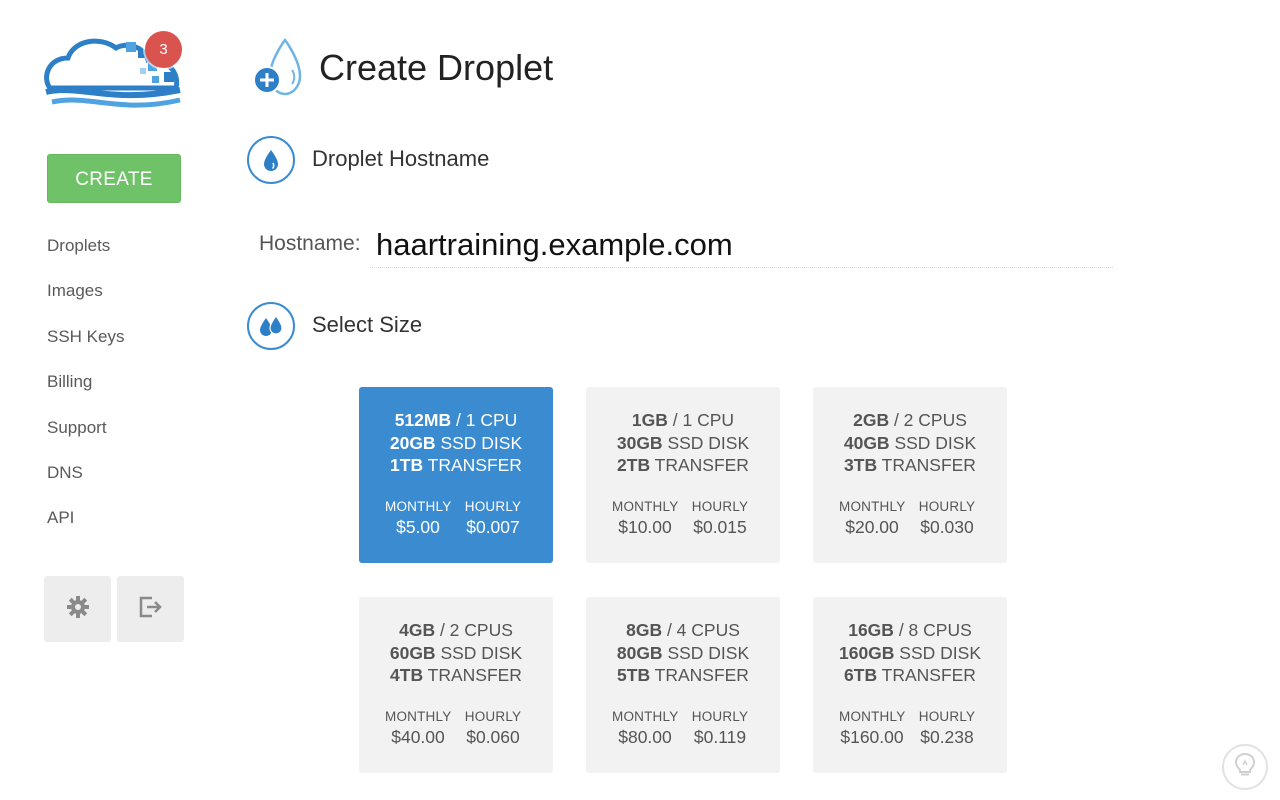  Describe the element at coordinates (163, 49) in the screenshot. I see `notification-badge: 3` at that location.